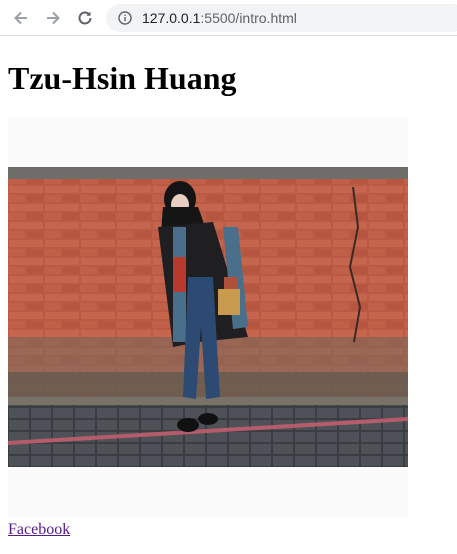  I want to click on forward-button, so click(53, 18).